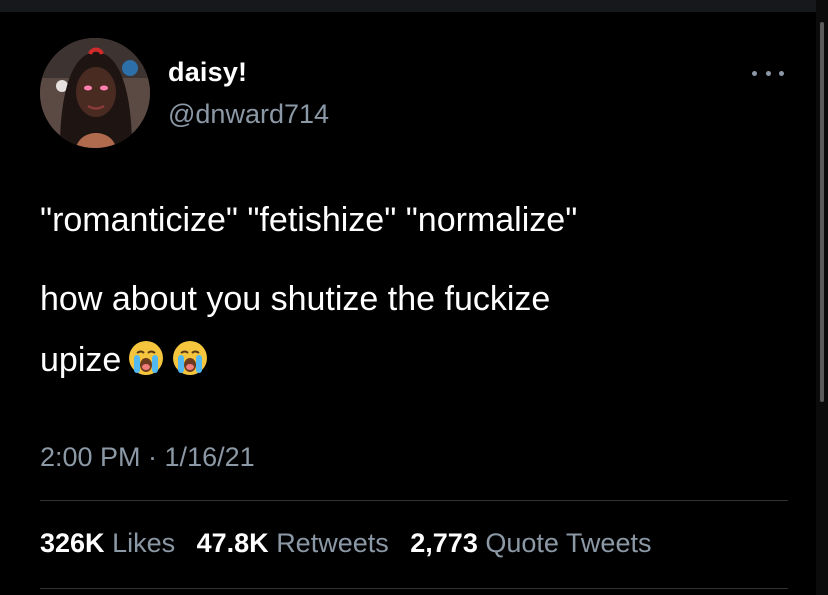  Describe the element at coordinates (107, 543) in the screenshot. I see `likes-stat: 326K Likes` at that location.